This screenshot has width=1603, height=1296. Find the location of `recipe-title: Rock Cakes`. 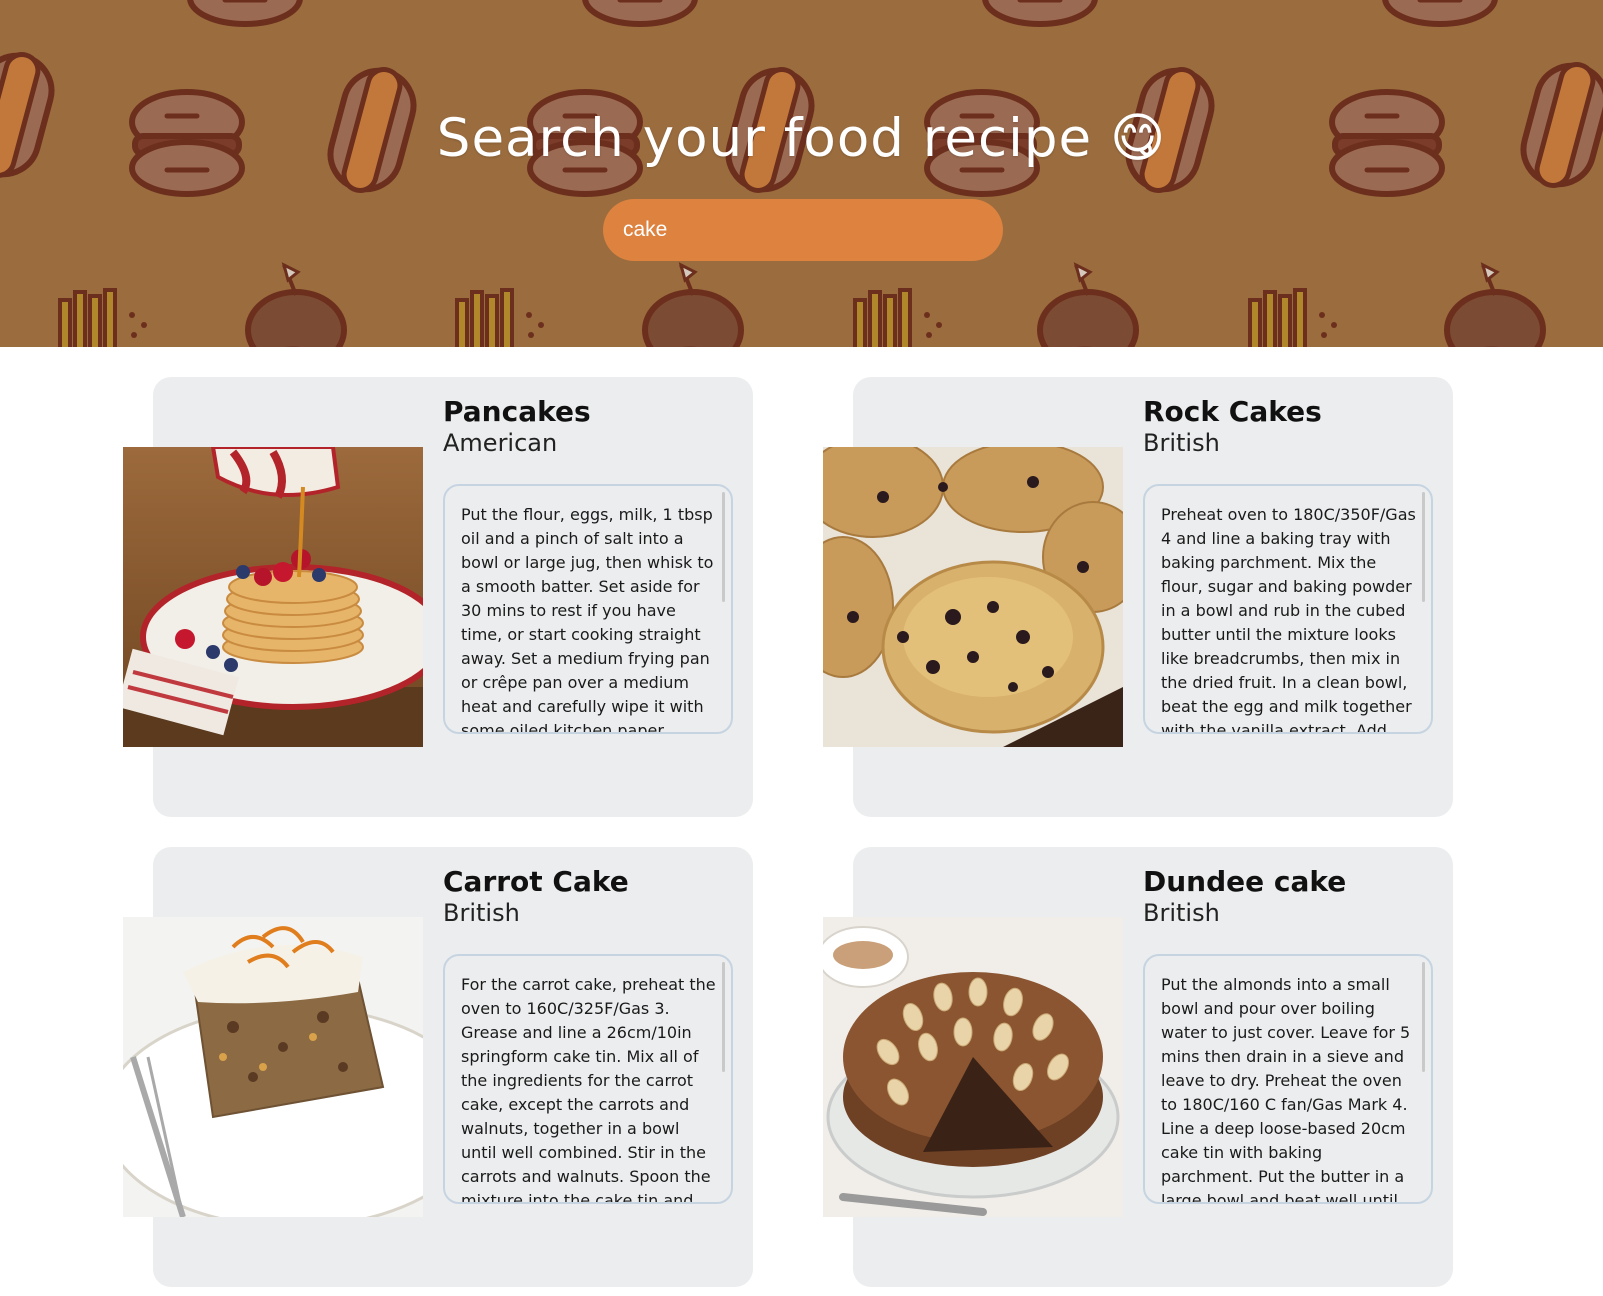

recipe-title: Rock Cakes is located at coordinates (1232, 411).